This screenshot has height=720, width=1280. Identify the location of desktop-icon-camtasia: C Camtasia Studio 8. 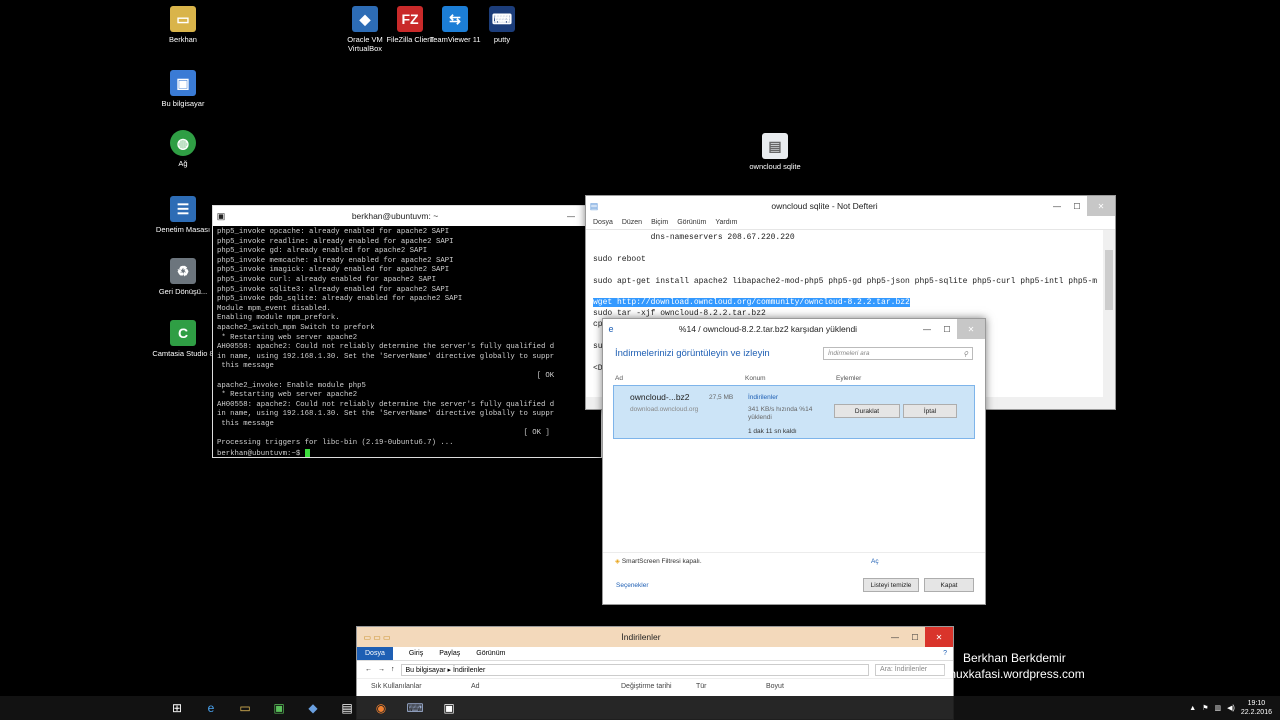
(183, 339).